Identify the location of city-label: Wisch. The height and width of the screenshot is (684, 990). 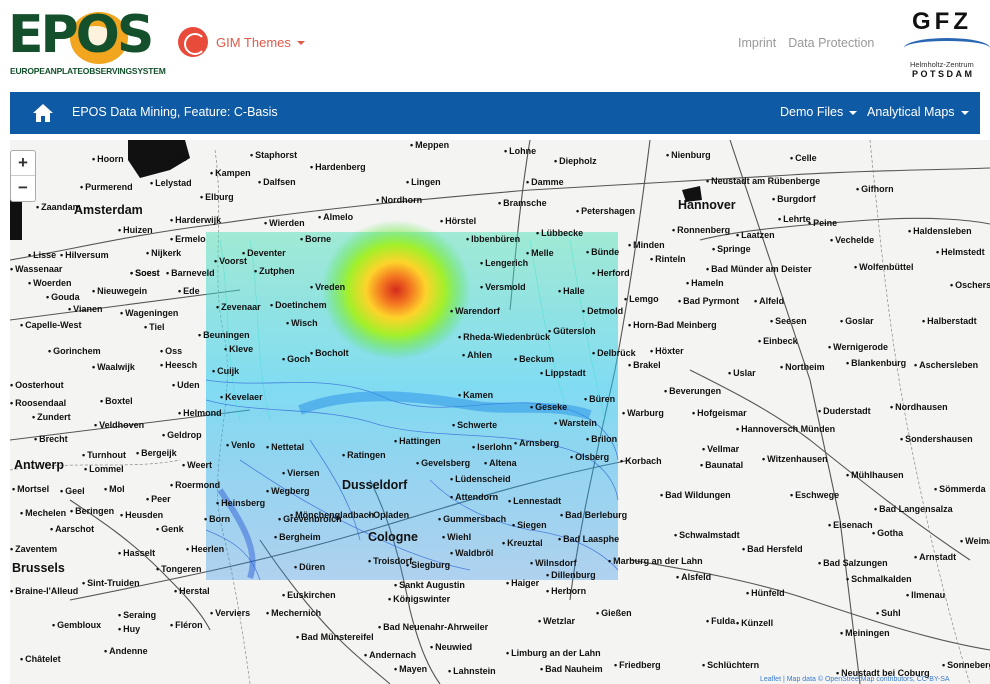
(301, 323).